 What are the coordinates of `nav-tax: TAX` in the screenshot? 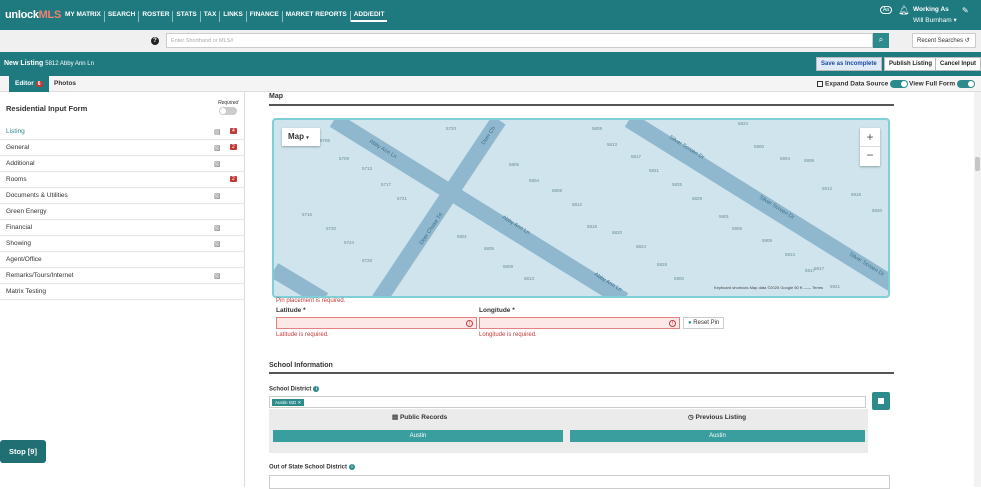 It's located at (211, 16).